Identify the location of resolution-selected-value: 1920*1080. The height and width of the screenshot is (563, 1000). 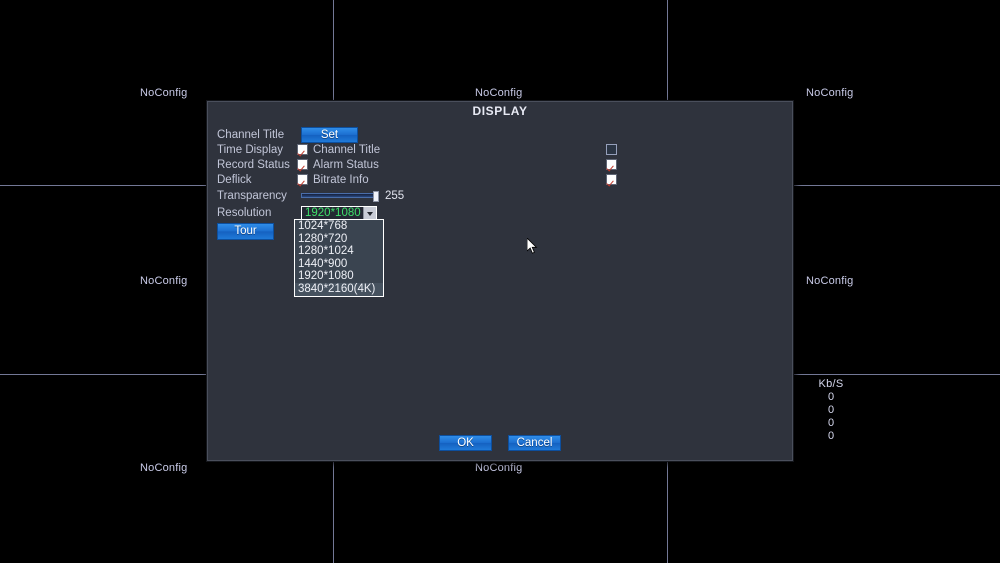
(333, 213).